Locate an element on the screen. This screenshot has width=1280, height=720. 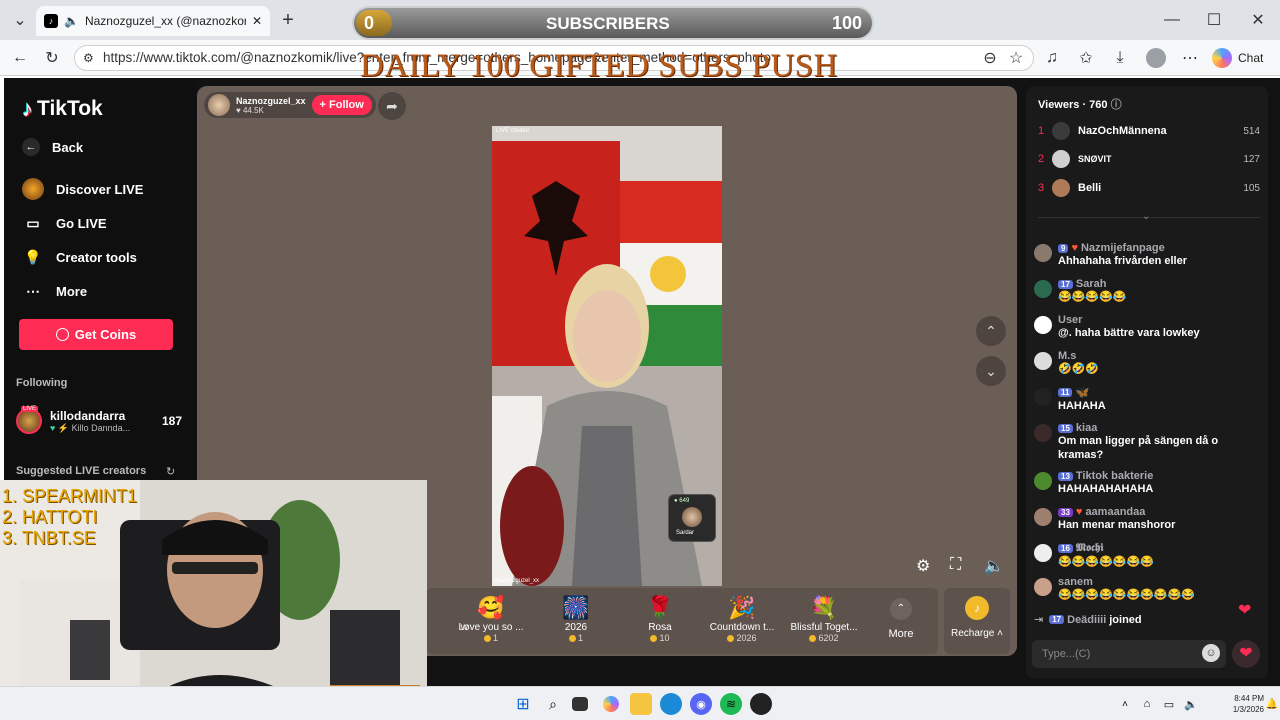
network-icon: ⌂ is located at coordinates (1147, 704).